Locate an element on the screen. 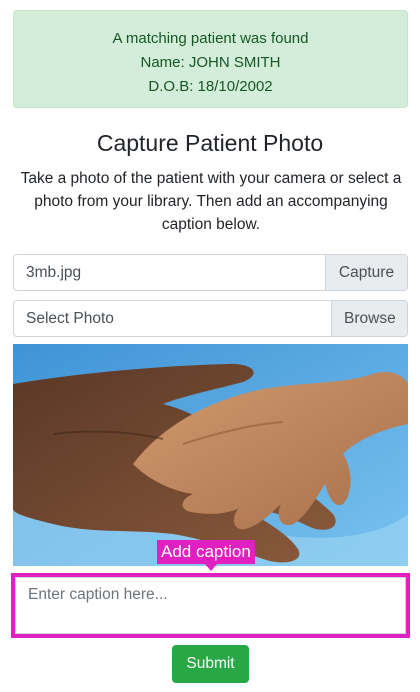  browse-button: Browse is located at coordinates (369, 318).